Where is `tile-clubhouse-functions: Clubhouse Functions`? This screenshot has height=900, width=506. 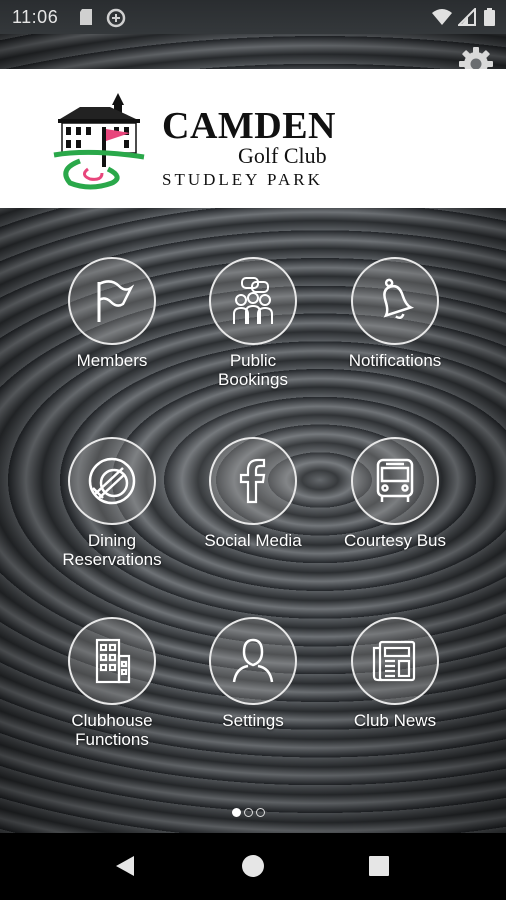
tile-clubhouse-functions: Clubhouse Functions is located at coordinates (112, 683).